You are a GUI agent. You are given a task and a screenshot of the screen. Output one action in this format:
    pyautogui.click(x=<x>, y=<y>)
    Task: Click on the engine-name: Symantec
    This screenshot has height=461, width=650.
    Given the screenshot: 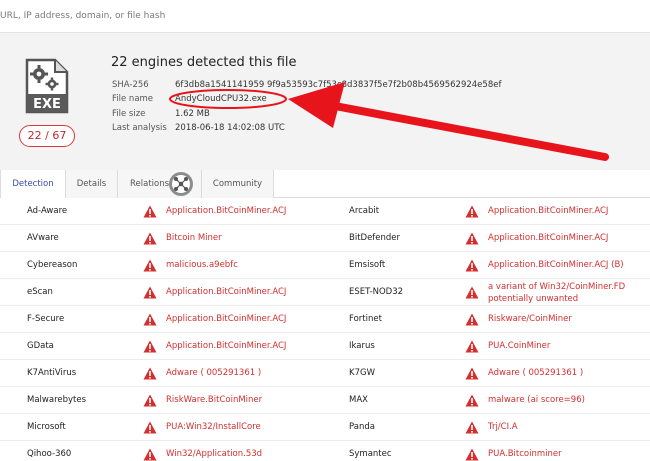 What is the action you would take?
    pyautogui.click(x=370, y=454)
    